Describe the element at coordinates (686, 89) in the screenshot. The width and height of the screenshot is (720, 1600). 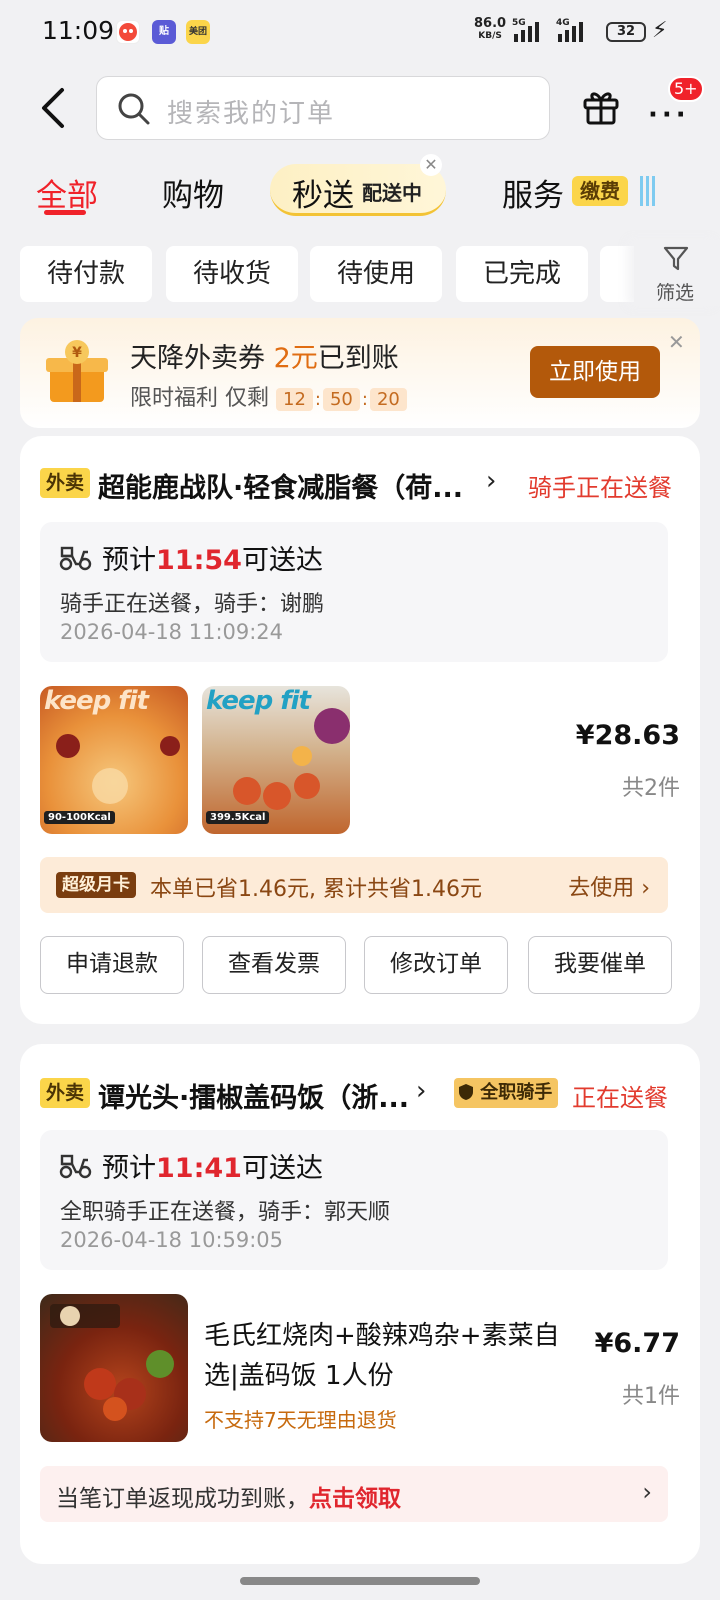
I see `more-badge: 5+` at that location.